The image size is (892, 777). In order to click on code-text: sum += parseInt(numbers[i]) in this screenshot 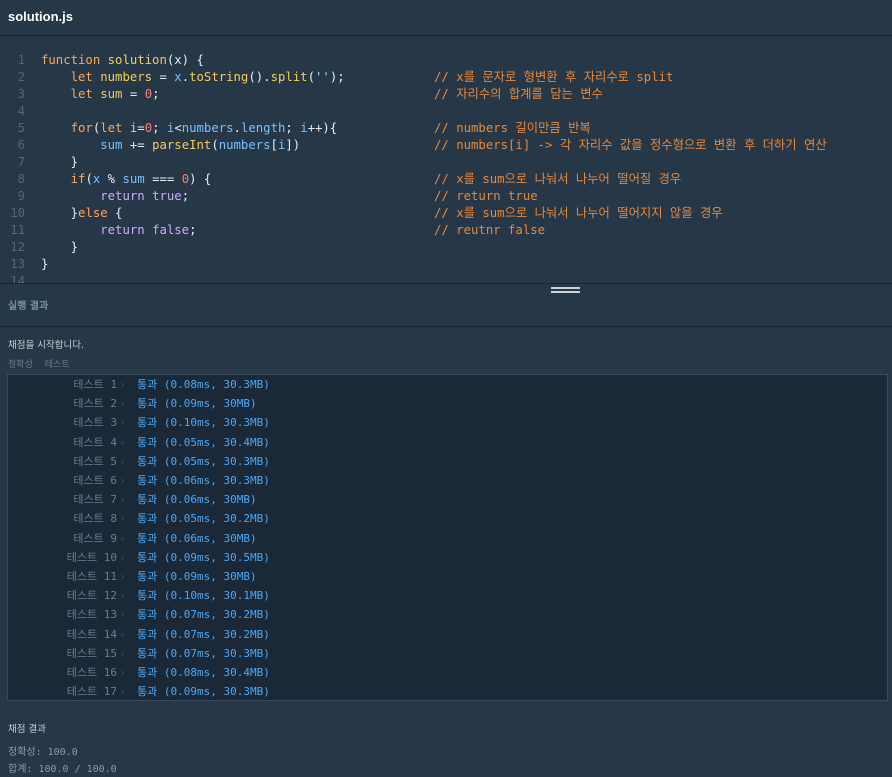, I will do `click(200, 145)`.